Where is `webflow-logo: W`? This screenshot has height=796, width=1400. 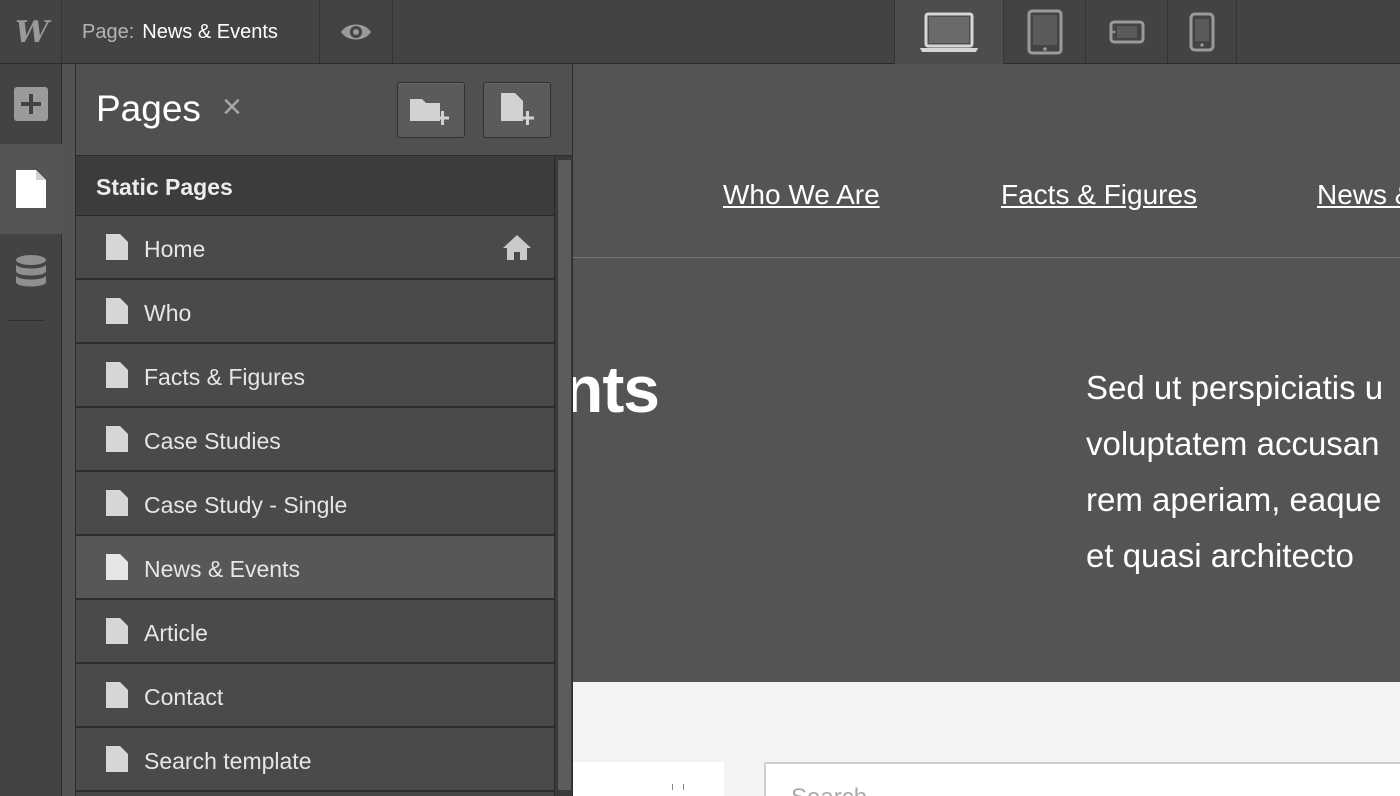
webflow-logo: W is located at coordinates (31, 32).